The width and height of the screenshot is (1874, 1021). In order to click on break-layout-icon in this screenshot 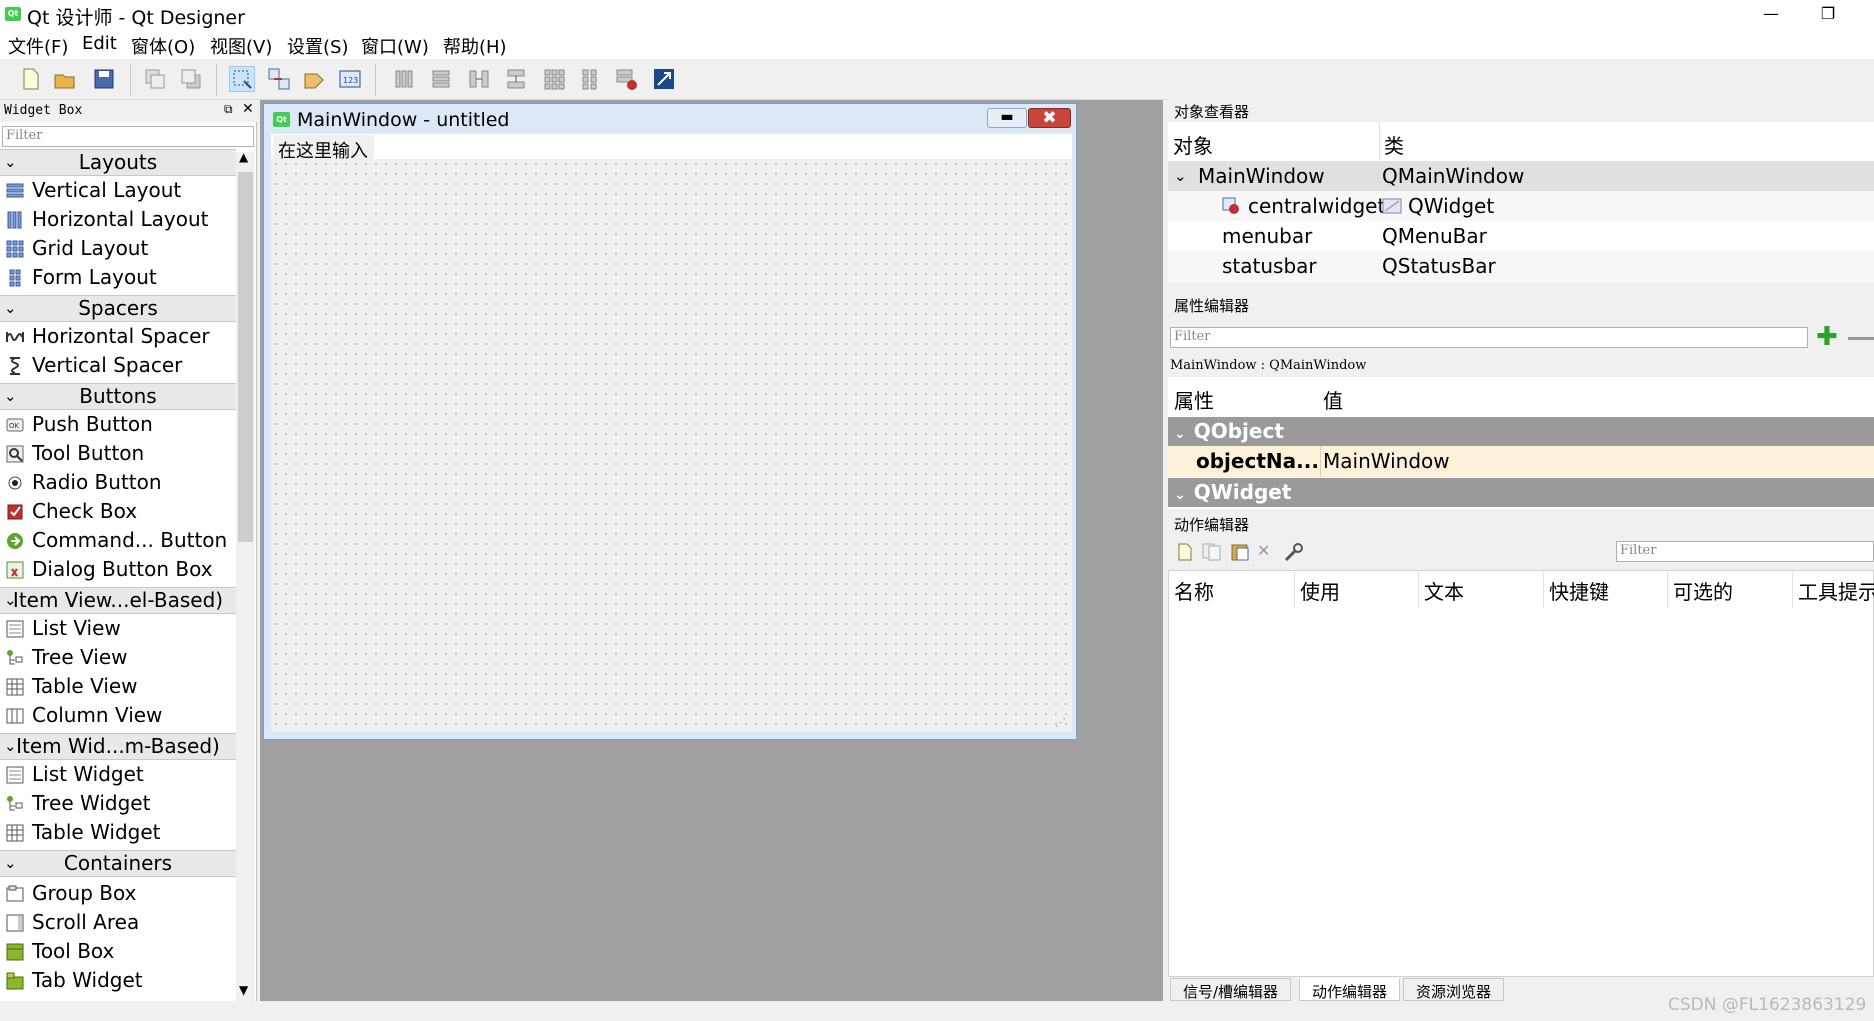, I will do `click(626, 79)`.